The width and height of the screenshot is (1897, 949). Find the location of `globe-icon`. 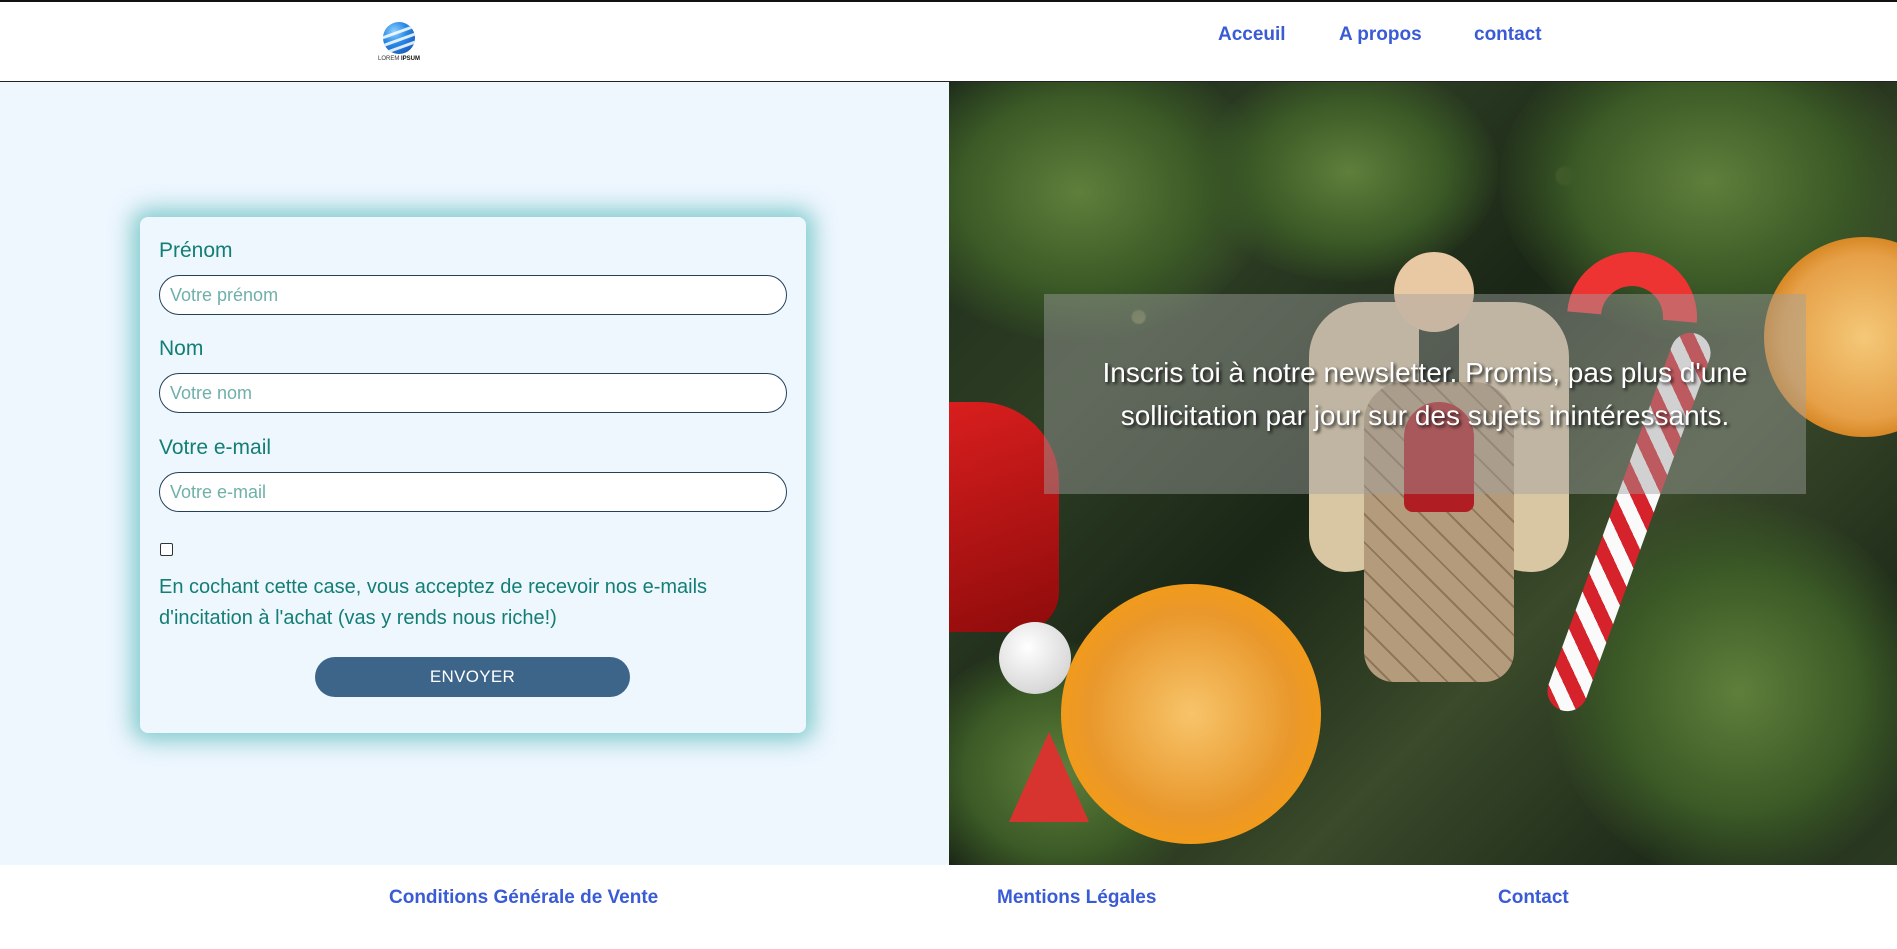

globe-icon is located at coordinates (399, 38).